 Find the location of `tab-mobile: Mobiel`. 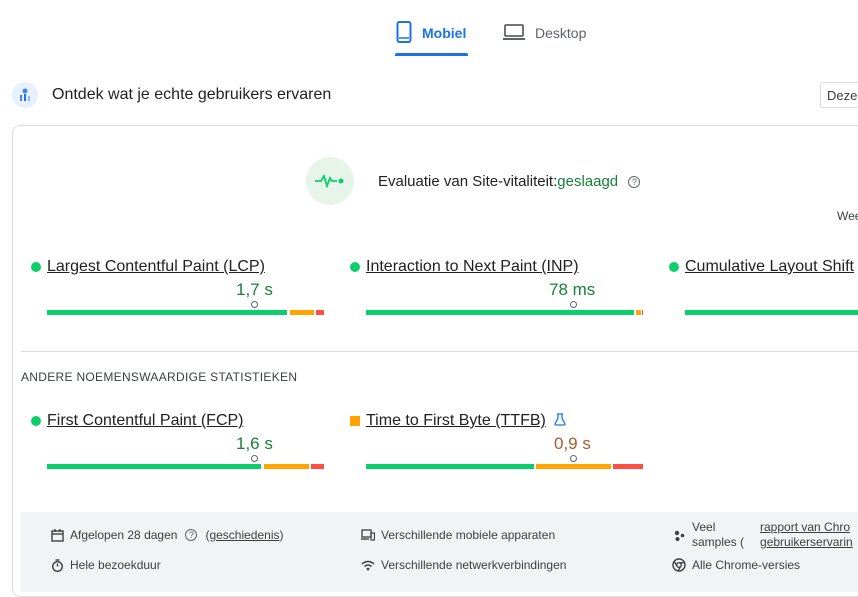

tab-mobile: Mobiel is located at coordinates (431, 33).